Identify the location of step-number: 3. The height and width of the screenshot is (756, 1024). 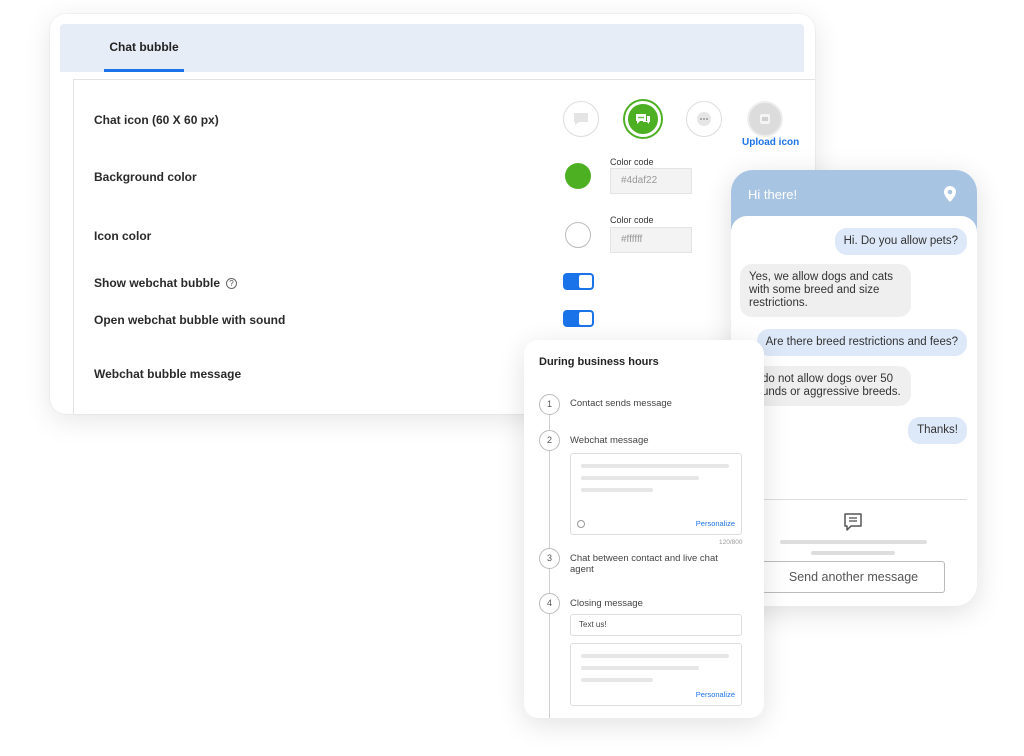
(549, 558).